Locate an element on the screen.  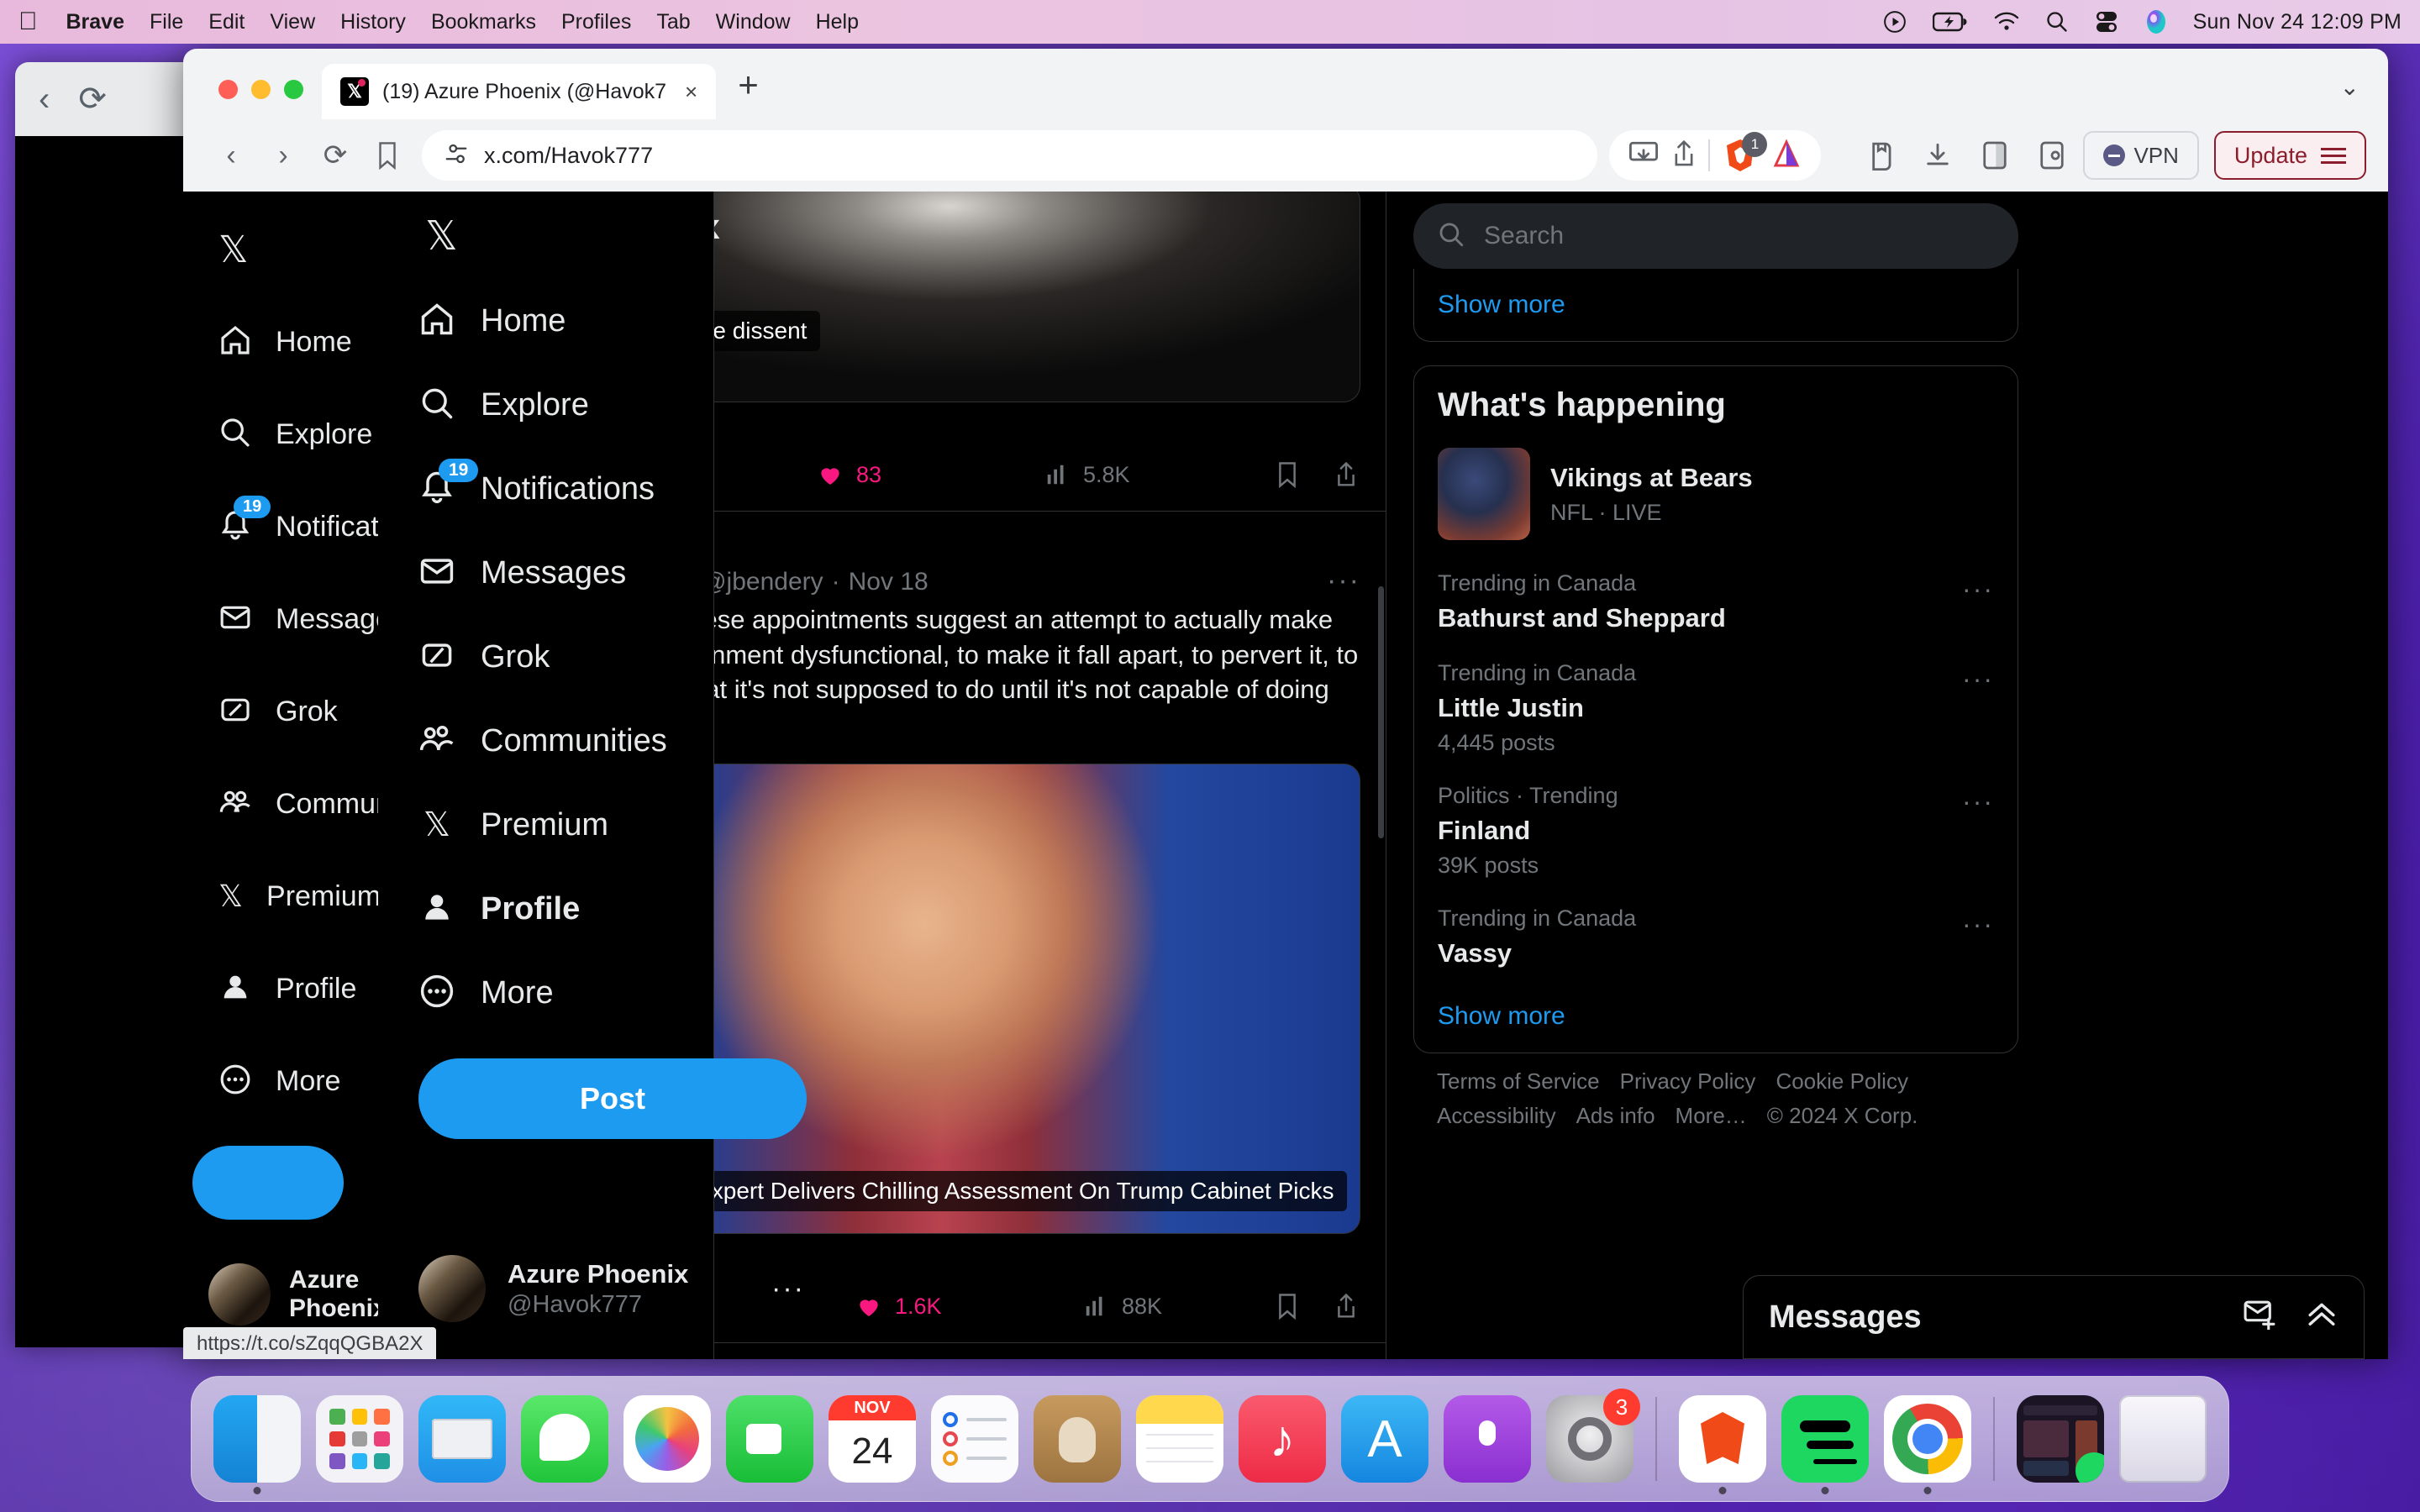
tweet-more-icon: ··· is located at coordinates (1344, 580).